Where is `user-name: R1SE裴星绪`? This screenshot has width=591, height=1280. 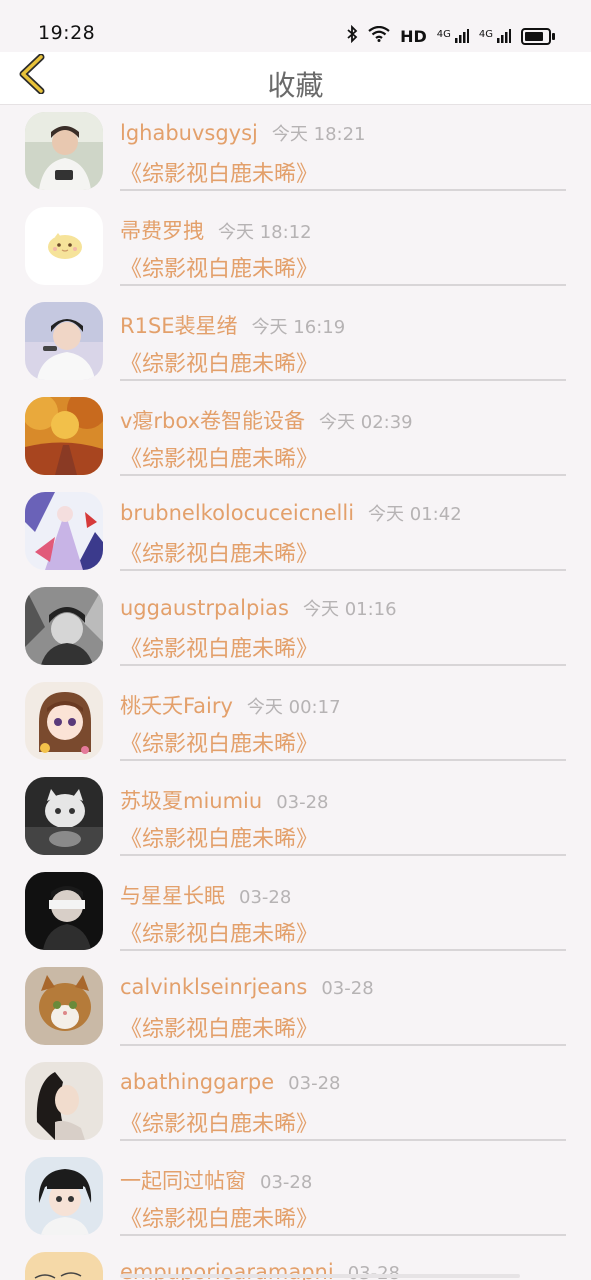
user-name: R1SE裴星绪 is located at coordinates (179, 326).